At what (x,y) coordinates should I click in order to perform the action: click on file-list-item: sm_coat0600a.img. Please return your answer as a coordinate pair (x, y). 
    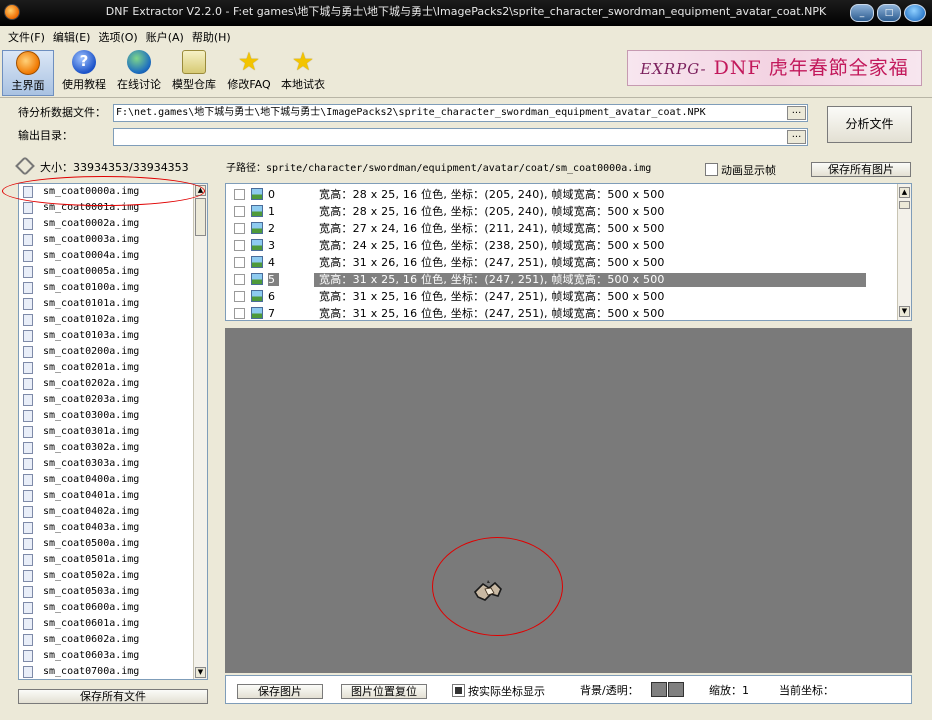
    Looking at the image, I should click on (113, 608).